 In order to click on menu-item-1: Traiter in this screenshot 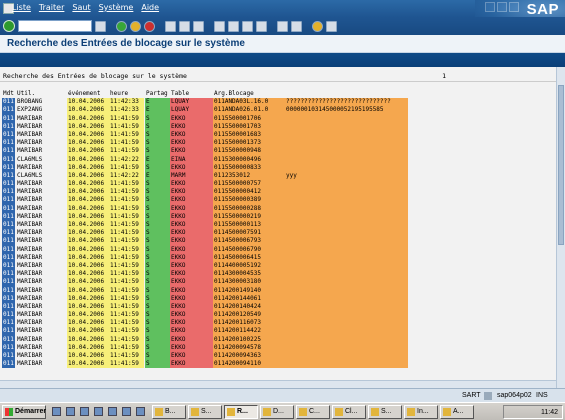, I will do `click(51, 7)`.